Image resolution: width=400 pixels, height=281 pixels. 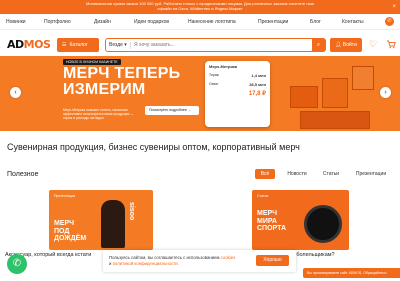 What do you see at coordinates (271, 221) in the screenshot?
I see `card-headline: МЕРЧ МИРА СПОРТА` at bounding box center [271, 221].